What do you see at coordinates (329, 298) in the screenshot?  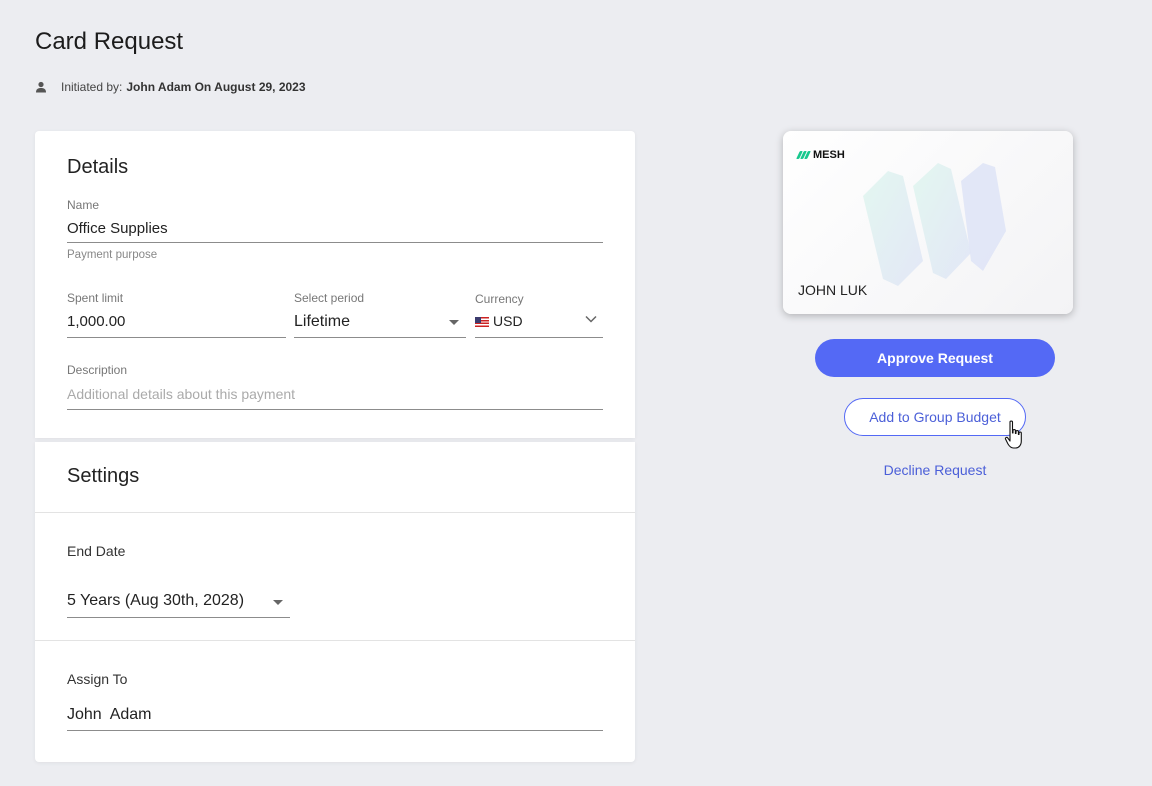 I see `period-label: Select period` at bounding box center [329, 298].